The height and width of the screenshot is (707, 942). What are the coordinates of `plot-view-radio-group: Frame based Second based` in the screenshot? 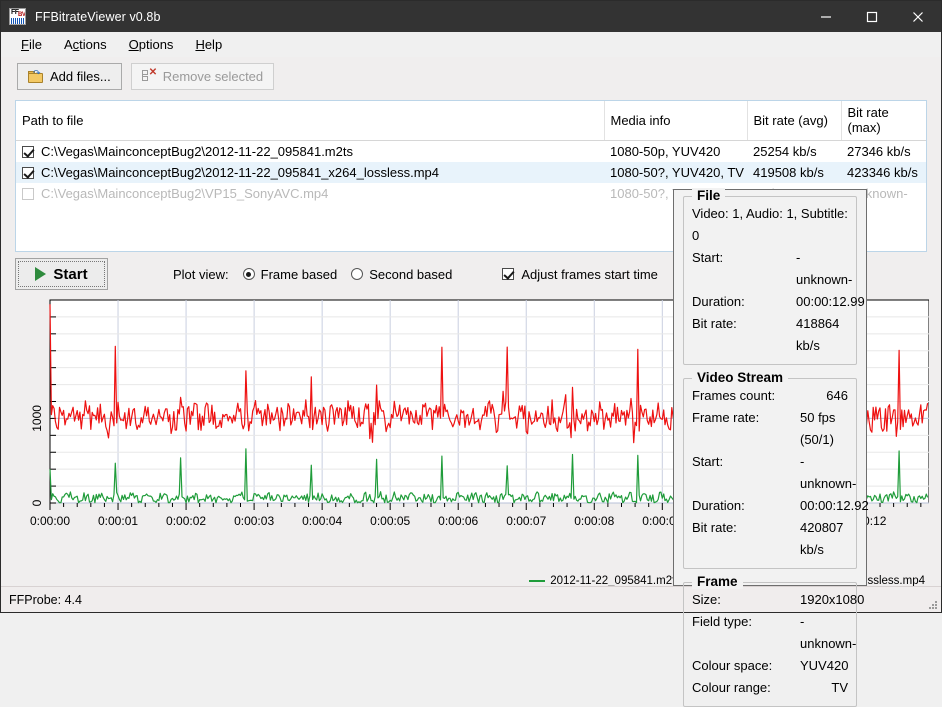 It's located at (347, 274).